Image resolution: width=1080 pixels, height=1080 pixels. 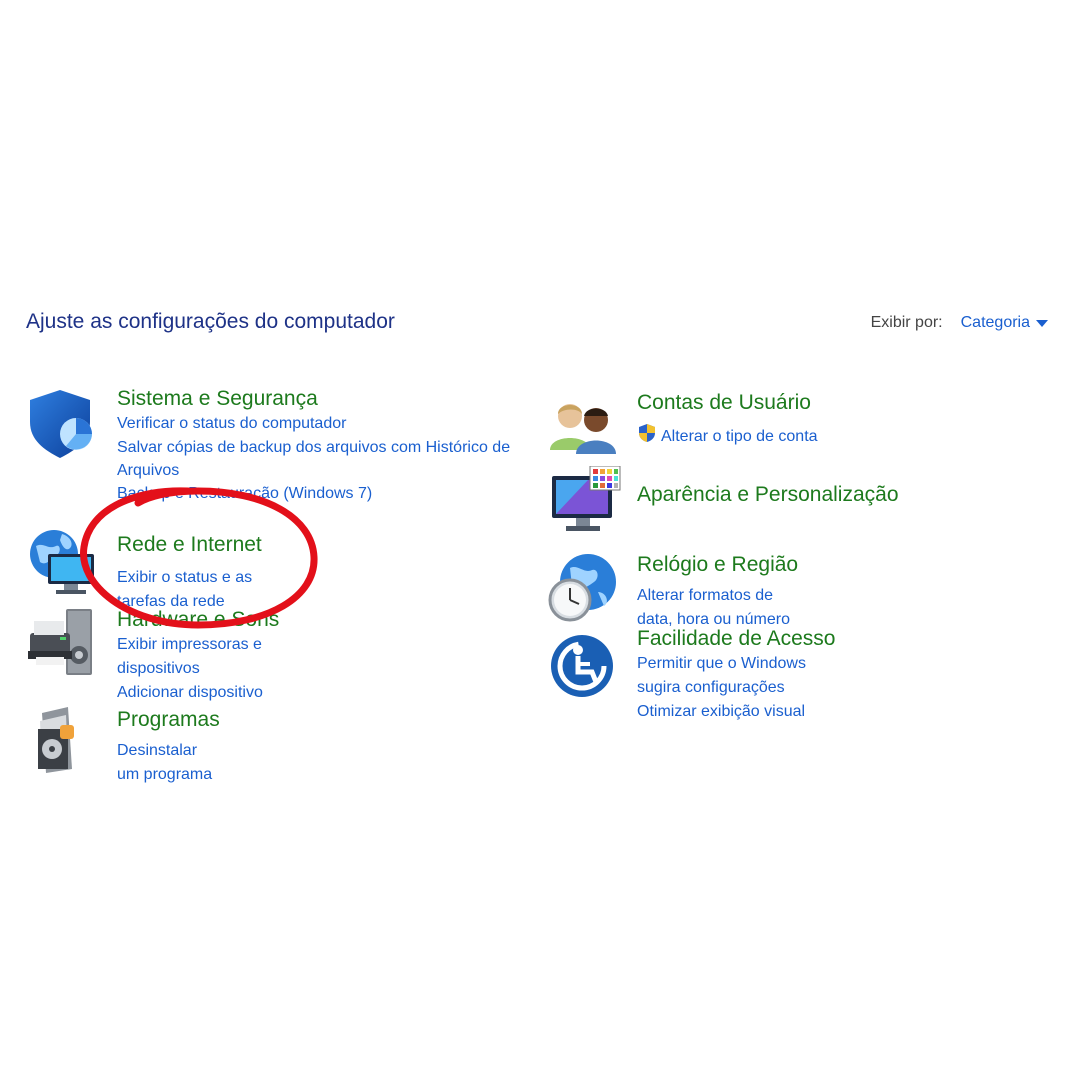 I want to click on link-change-account-type: Alterar o tipo de conta, so click(x=727, y=437).